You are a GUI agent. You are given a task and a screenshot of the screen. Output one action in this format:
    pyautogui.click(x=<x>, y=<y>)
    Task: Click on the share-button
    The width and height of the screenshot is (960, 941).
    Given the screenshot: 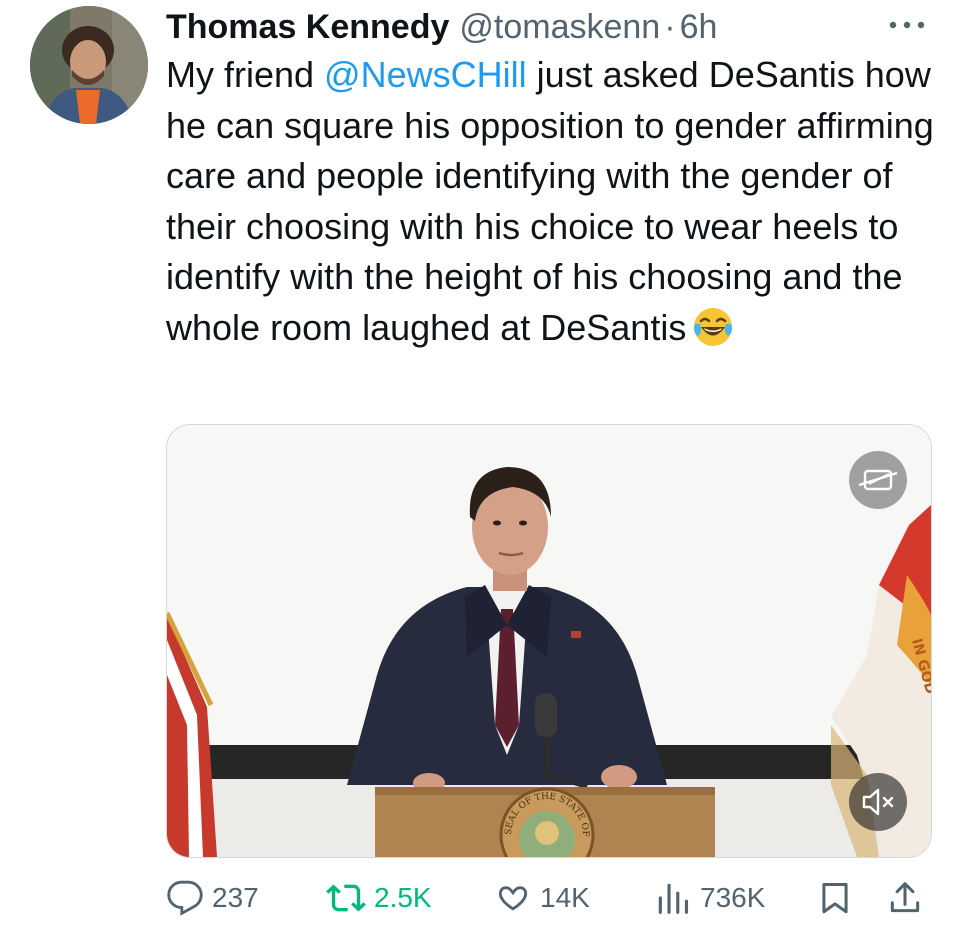 What is the action you would take?
    pyautogui.click(x=905, y=898)
    